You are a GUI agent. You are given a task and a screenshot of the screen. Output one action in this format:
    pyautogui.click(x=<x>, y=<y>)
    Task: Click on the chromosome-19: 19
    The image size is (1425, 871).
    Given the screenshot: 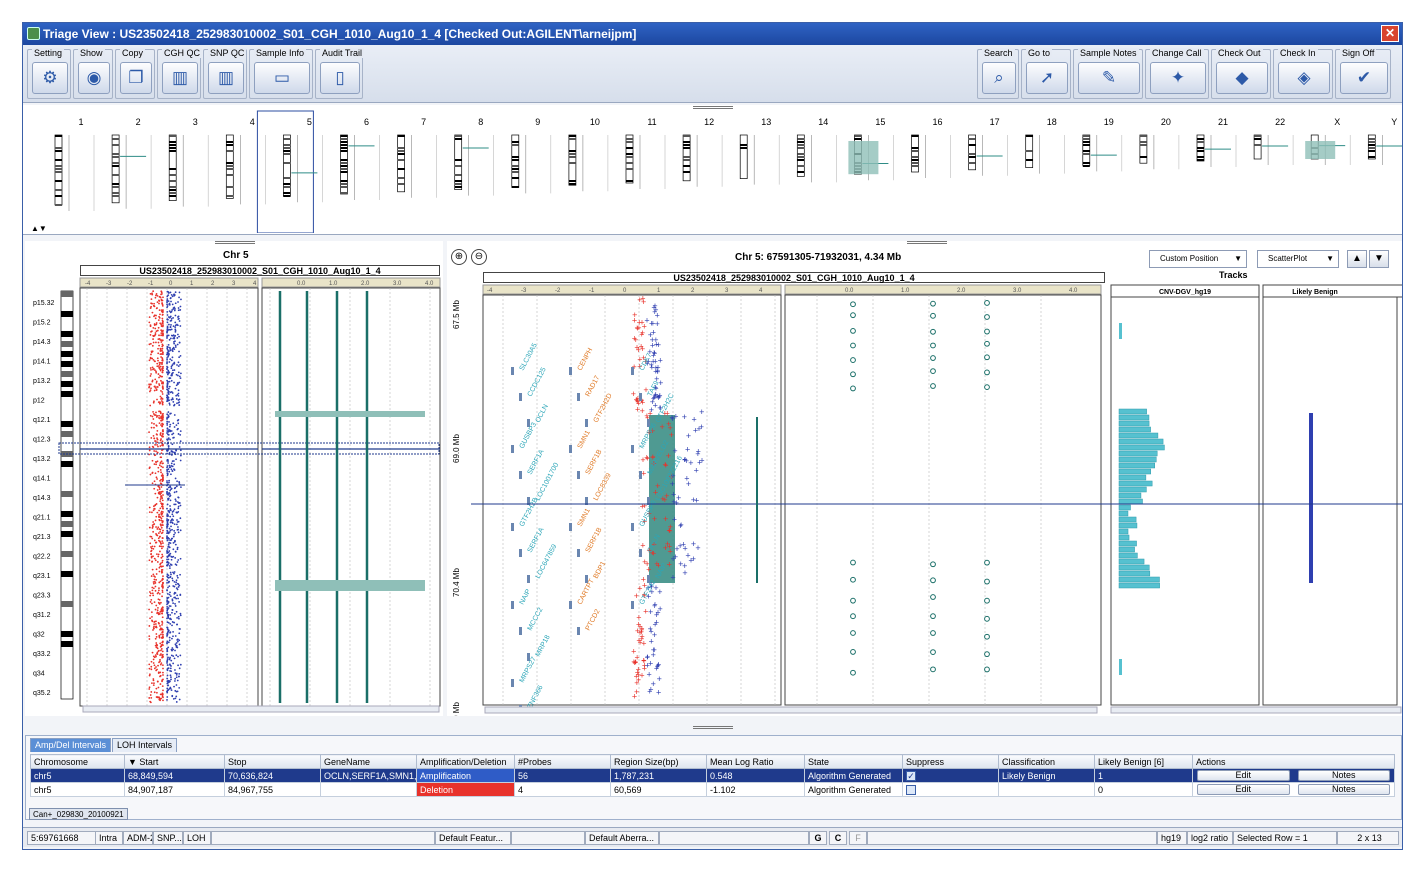 What is the action you would take?
    pyautogui.click(x=1102, y=144)
    